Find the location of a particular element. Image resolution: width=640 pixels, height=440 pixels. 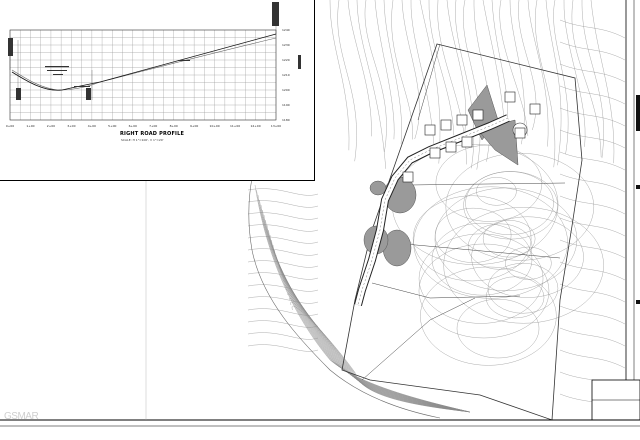

profile-annotation-marks is located at coordinates (154, 51).